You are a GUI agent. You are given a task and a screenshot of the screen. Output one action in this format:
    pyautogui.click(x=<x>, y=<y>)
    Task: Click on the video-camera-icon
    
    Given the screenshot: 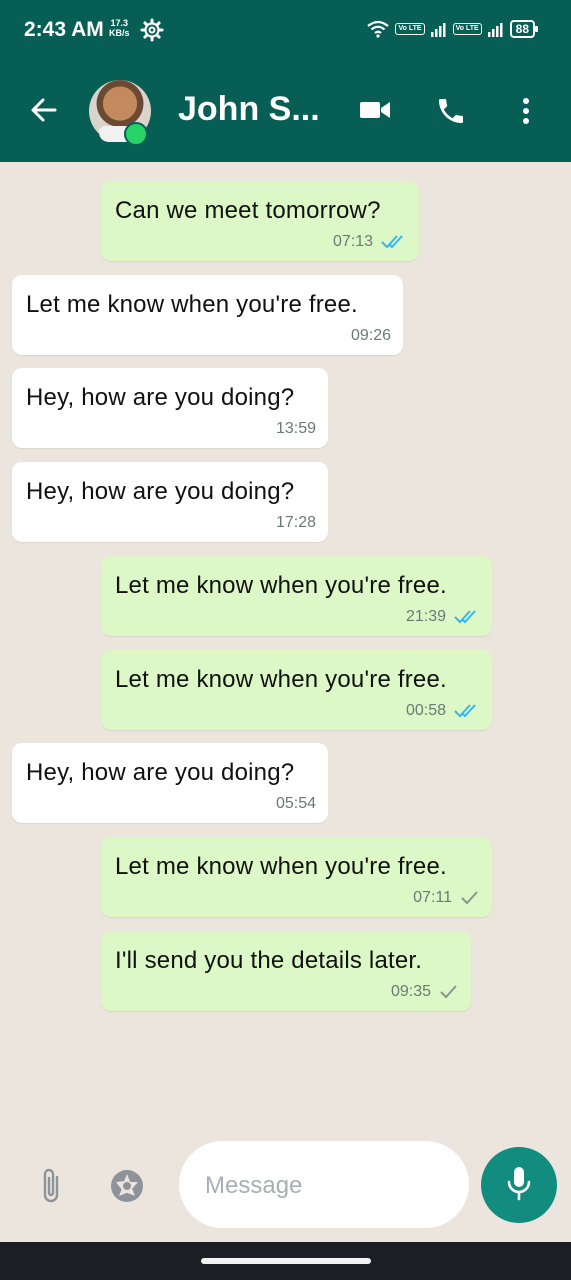 What is the action you would take?
    pyautogui.click(x=375, y=110)
    